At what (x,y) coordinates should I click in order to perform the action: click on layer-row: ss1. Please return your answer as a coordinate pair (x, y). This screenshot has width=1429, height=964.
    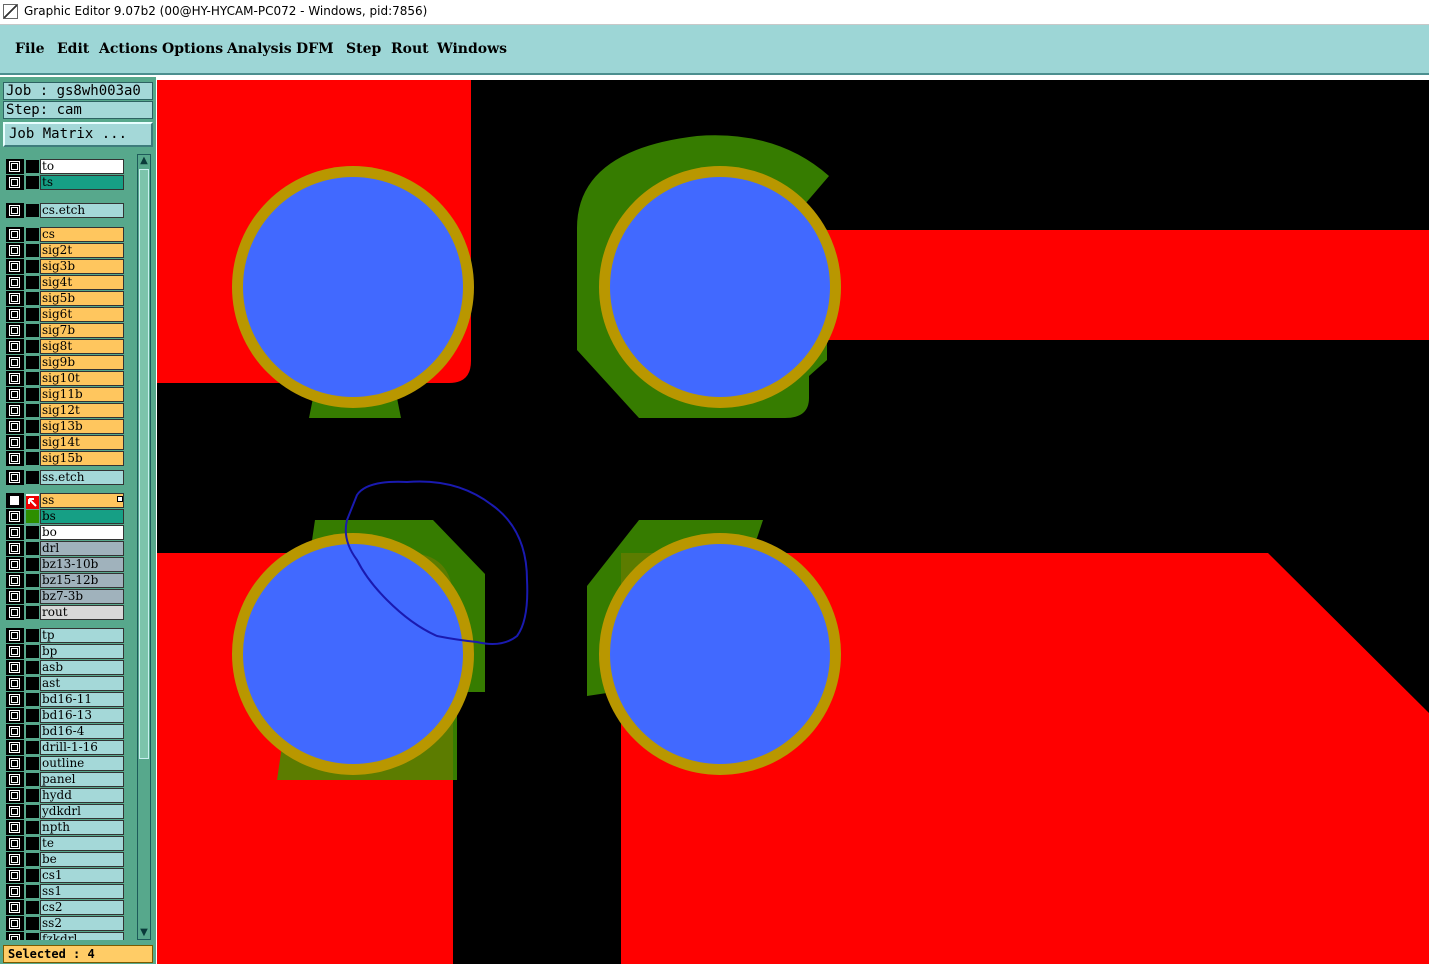
    Looking at the image, I should click on (65, 891).